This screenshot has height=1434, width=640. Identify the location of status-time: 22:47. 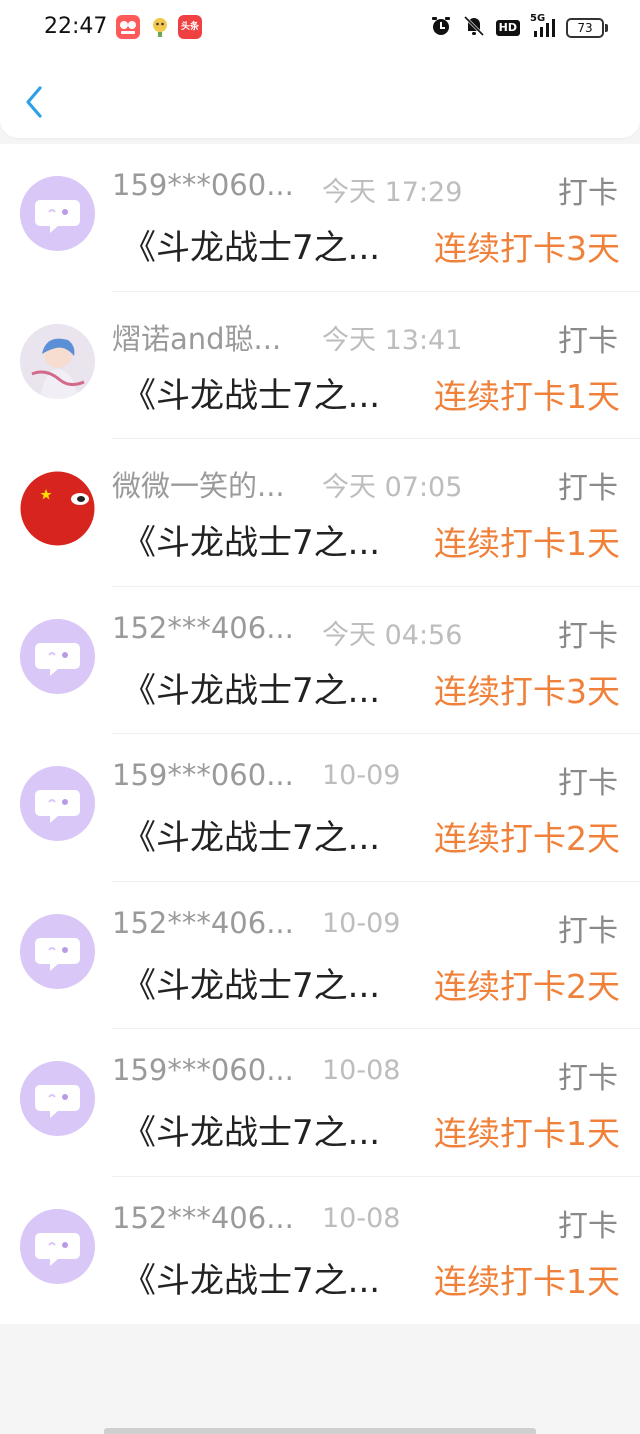
(76, 26).